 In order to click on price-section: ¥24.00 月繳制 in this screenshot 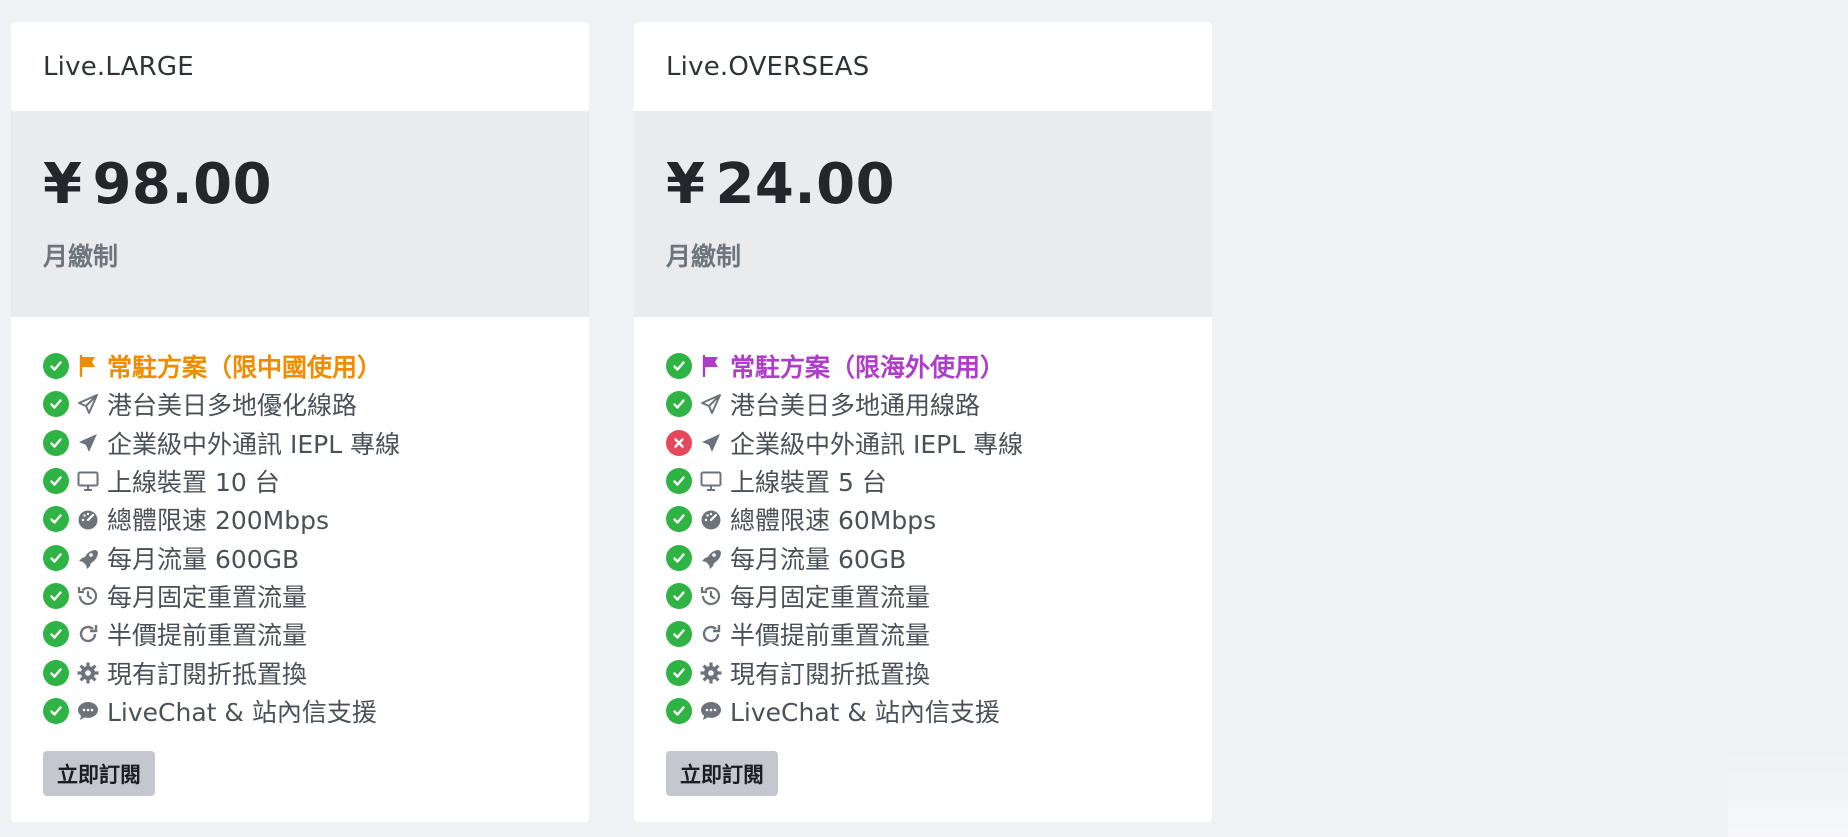, I will do `click(923, 214)`.